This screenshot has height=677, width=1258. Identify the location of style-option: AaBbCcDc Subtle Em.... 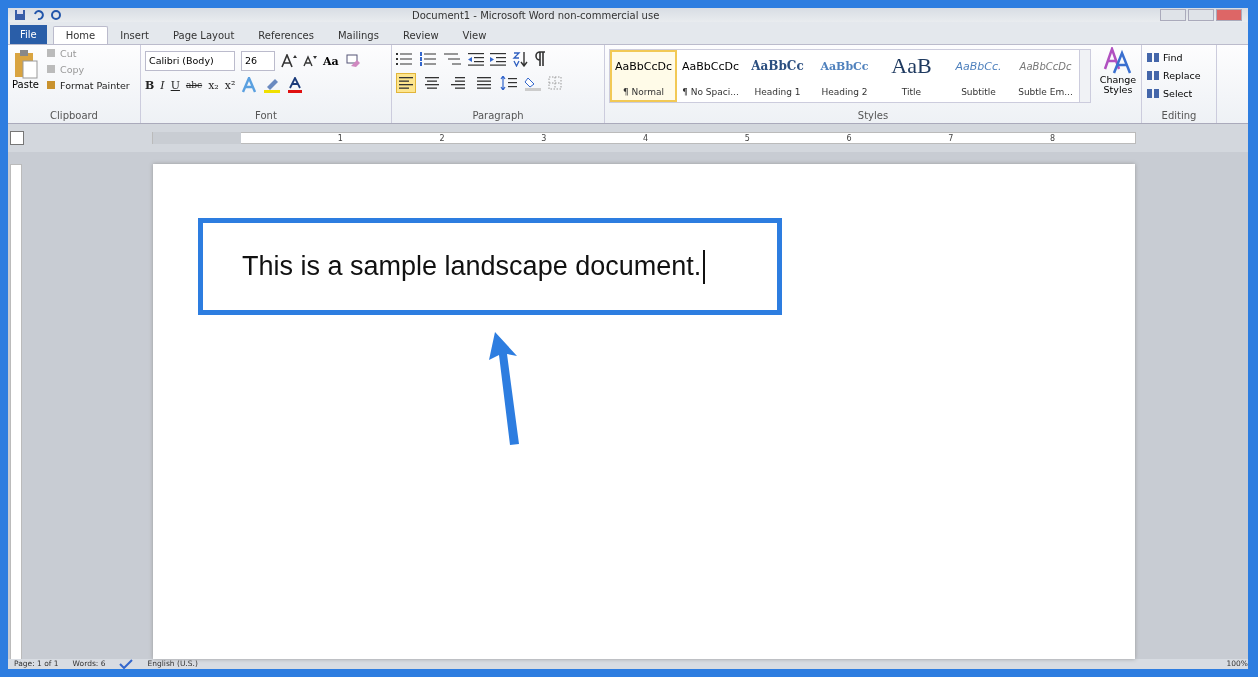
(1045, 76).